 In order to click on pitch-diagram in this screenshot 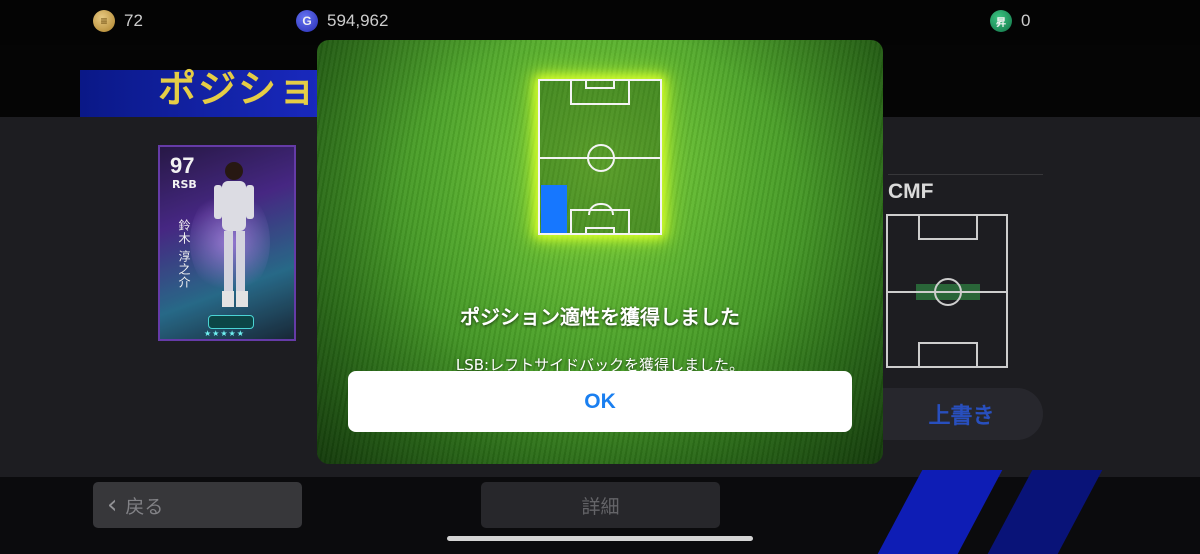, I will do `click(600, 157)`.